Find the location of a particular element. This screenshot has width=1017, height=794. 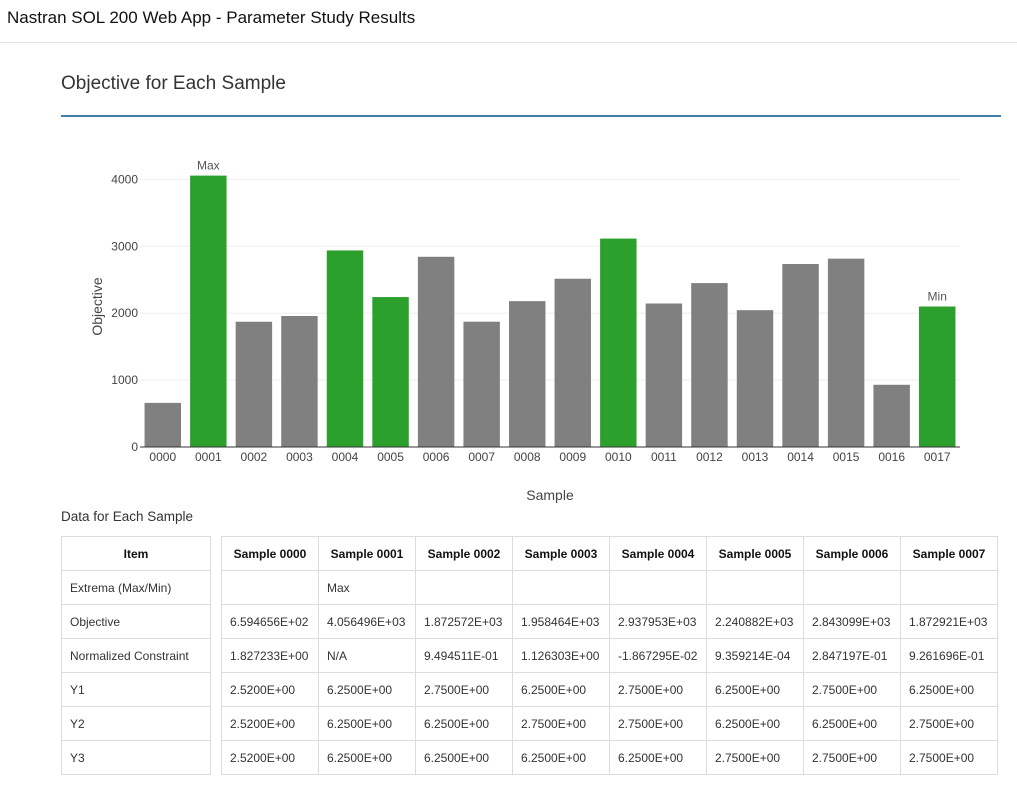

bar-annotation: Min is located at coordinates (937, 297).